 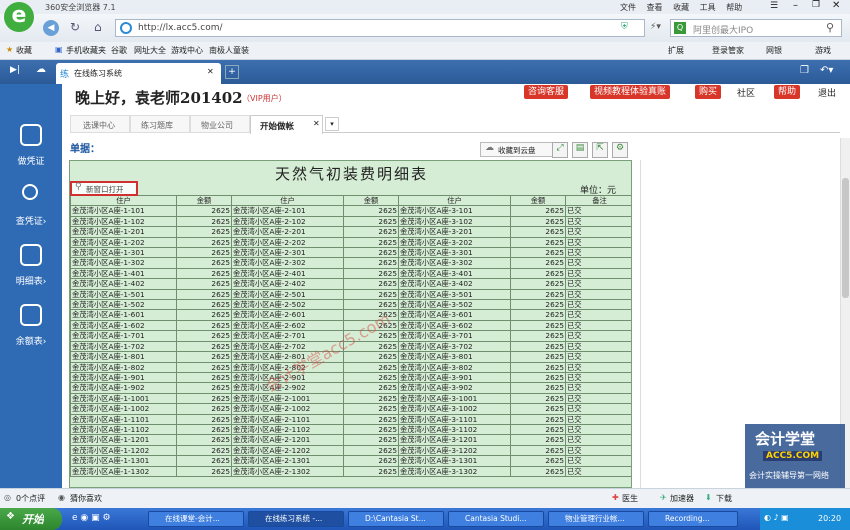 I want to click on search-engine-icon: Q, so click(x=680, y=28).